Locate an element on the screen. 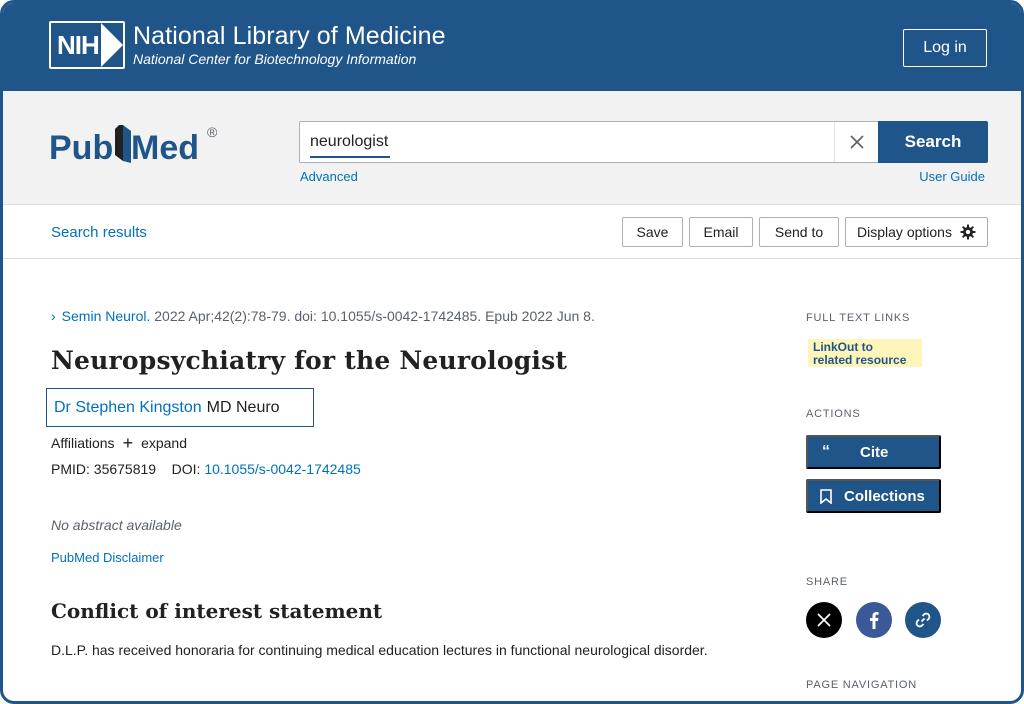  pmid: PMID: 35675819 is located at coordinates (104, 469).